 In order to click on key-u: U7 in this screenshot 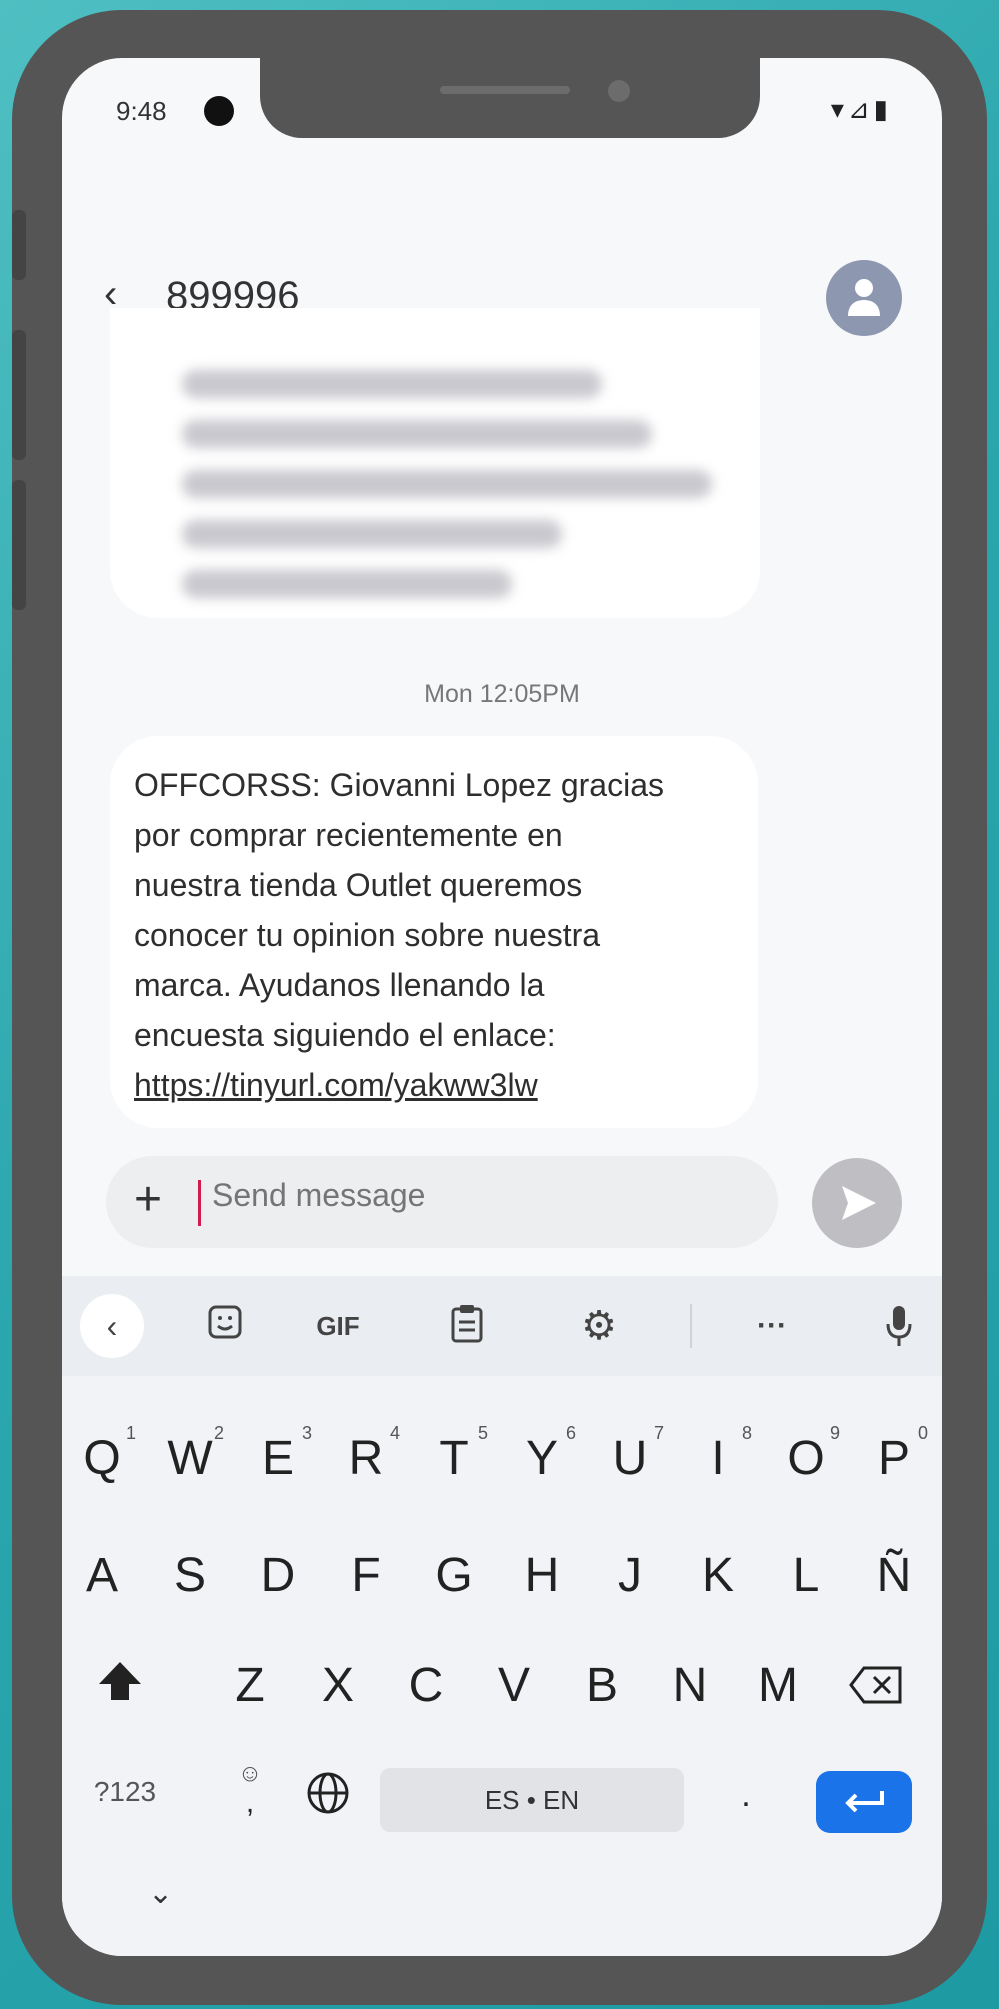, I will do `click(630, 1454)`.